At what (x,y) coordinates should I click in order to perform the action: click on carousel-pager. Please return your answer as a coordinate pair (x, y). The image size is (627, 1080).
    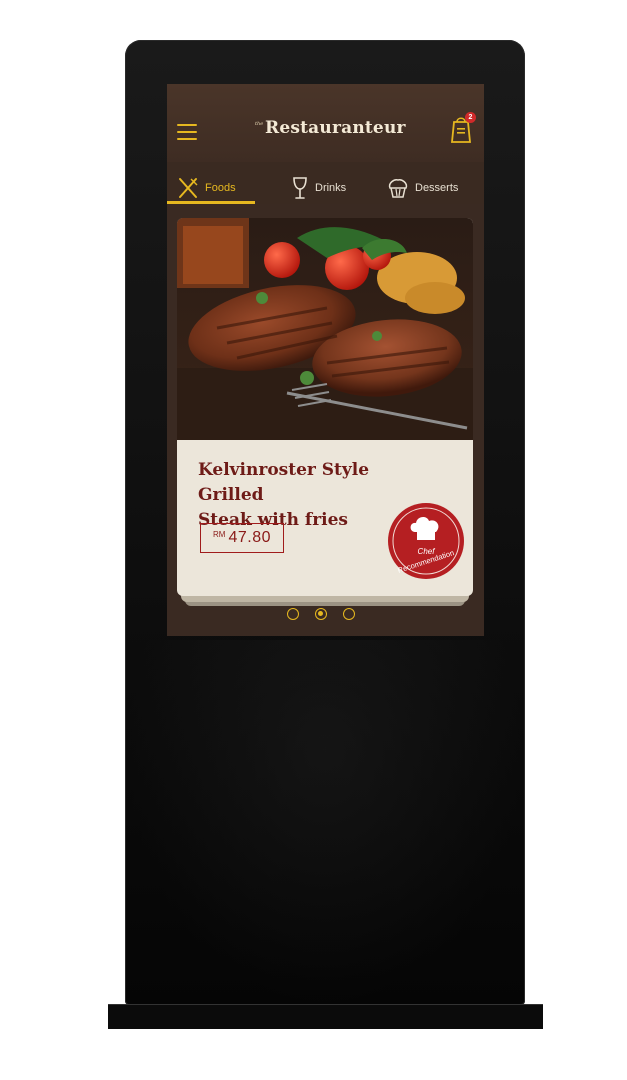
    Looking at the image, I should click on (327, 616).